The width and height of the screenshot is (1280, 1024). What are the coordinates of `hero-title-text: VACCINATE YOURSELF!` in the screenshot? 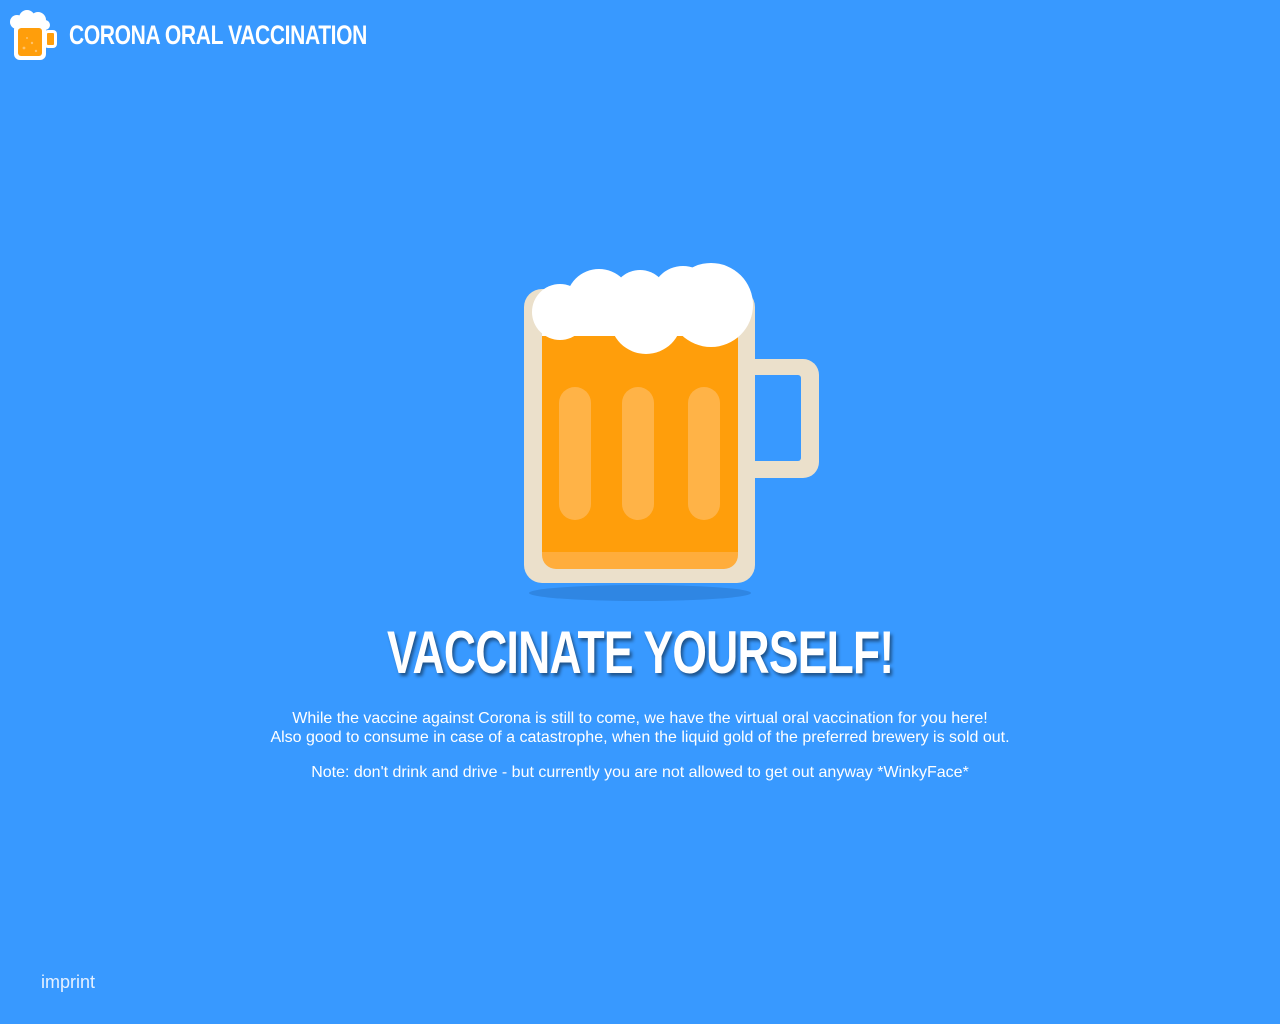 It's located at (640, 652).